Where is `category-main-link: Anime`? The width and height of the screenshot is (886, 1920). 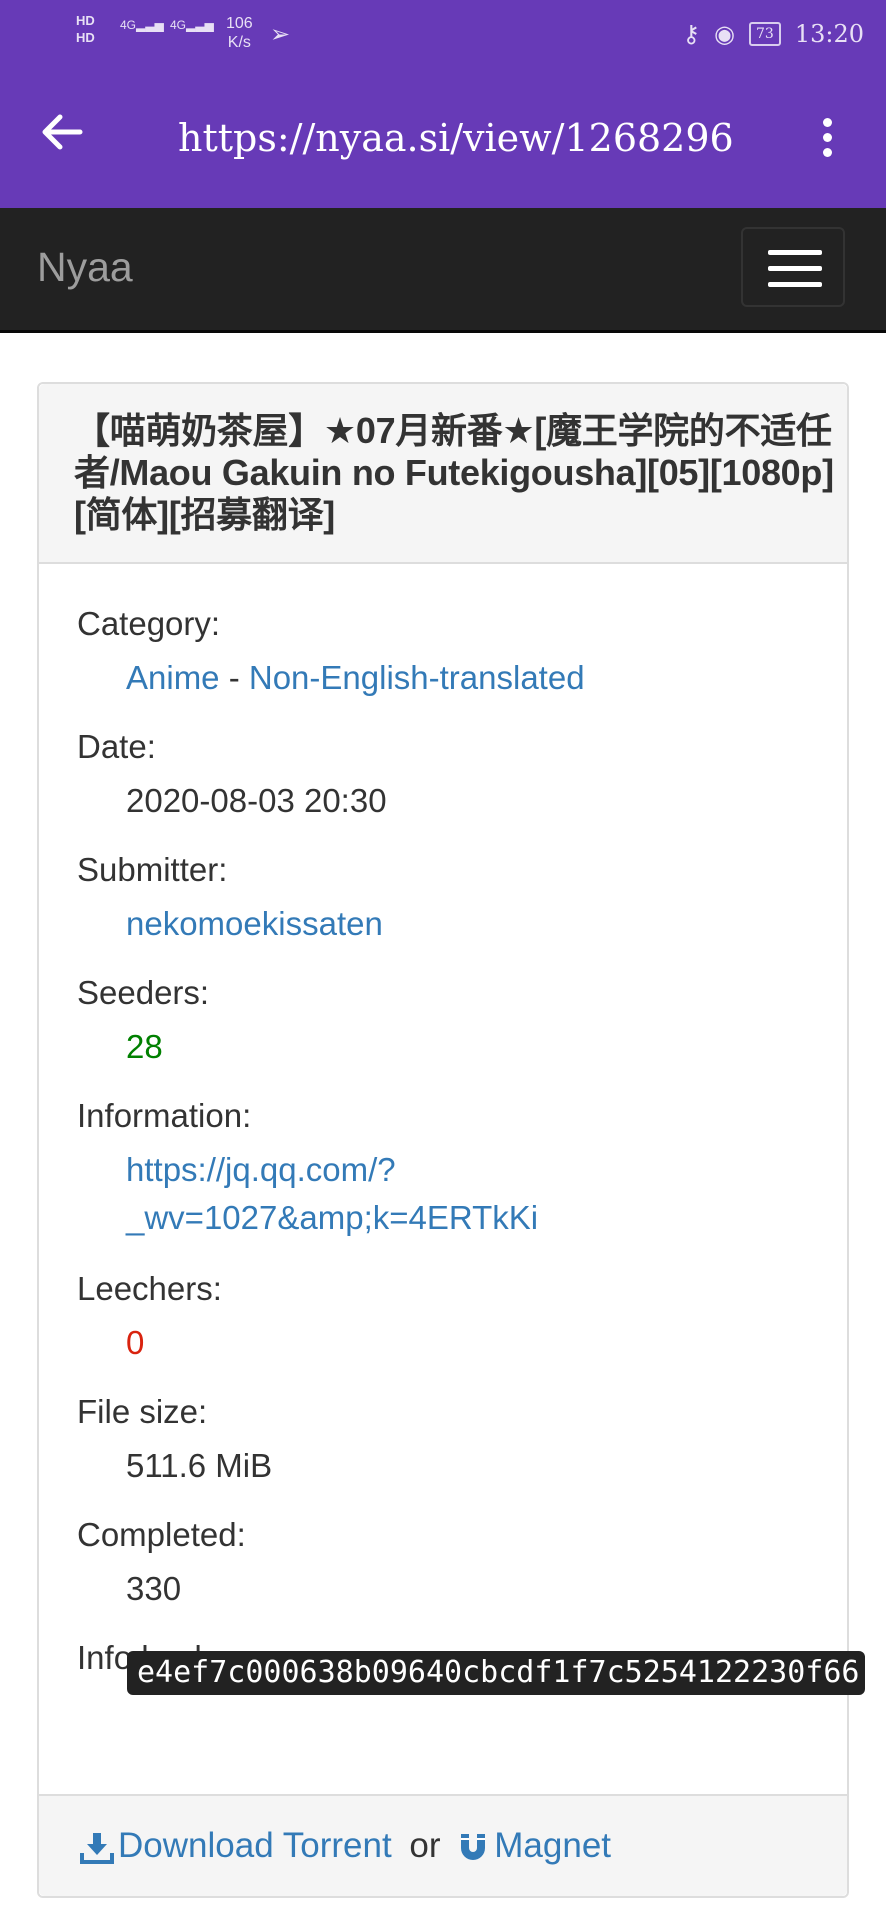 category-main-link: Anime is located at coordinates (173, 677).